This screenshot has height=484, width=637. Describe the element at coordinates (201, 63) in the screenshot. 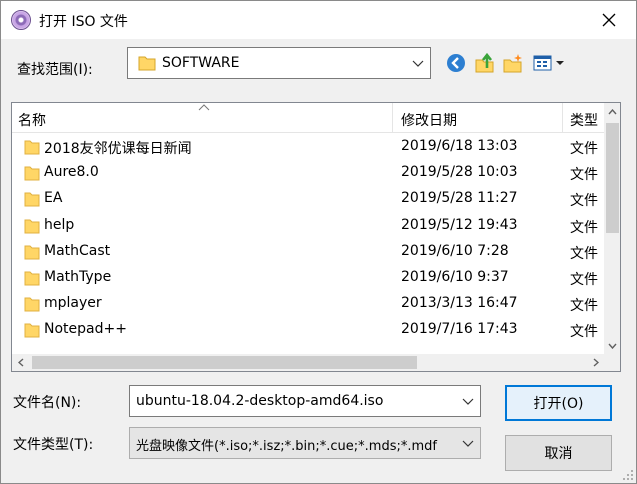

I see `current-folder-name: SOFTWARE` at that location.